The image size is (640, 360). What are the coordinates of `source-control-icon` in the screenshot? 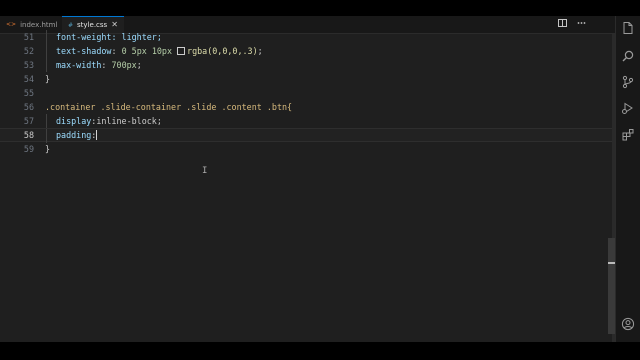 It's located at (628, 81).